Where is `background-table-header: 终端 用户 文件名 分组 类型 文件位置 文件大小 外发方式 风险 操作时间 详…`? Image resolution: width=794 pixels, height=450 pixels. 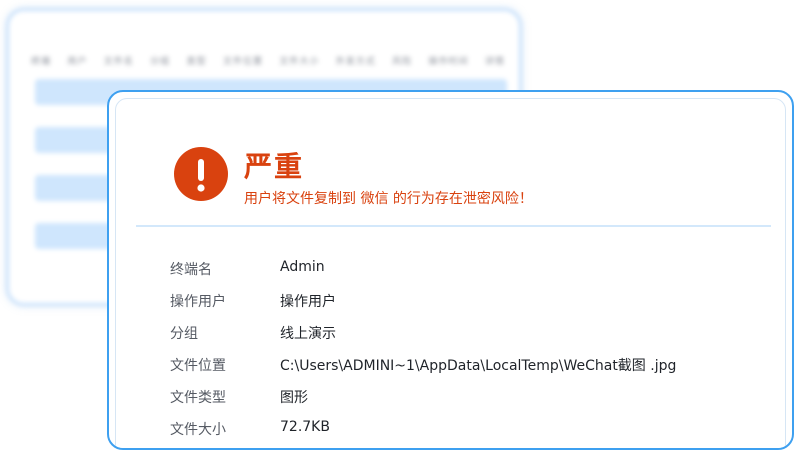
background-table-header: 终端 用户 文件名 分组 类型 文件位置 文件大小 外发方式 风险 操作时间 详… is located at coordinates (268, 60).